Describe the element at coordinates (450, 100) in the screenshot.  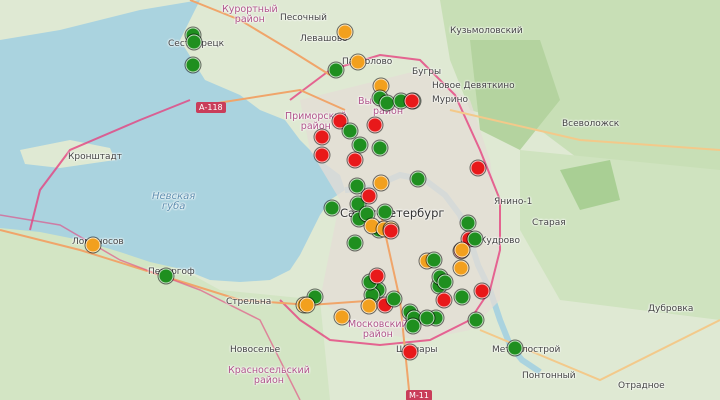
I see `map-label-murino: Мурино` at that location.